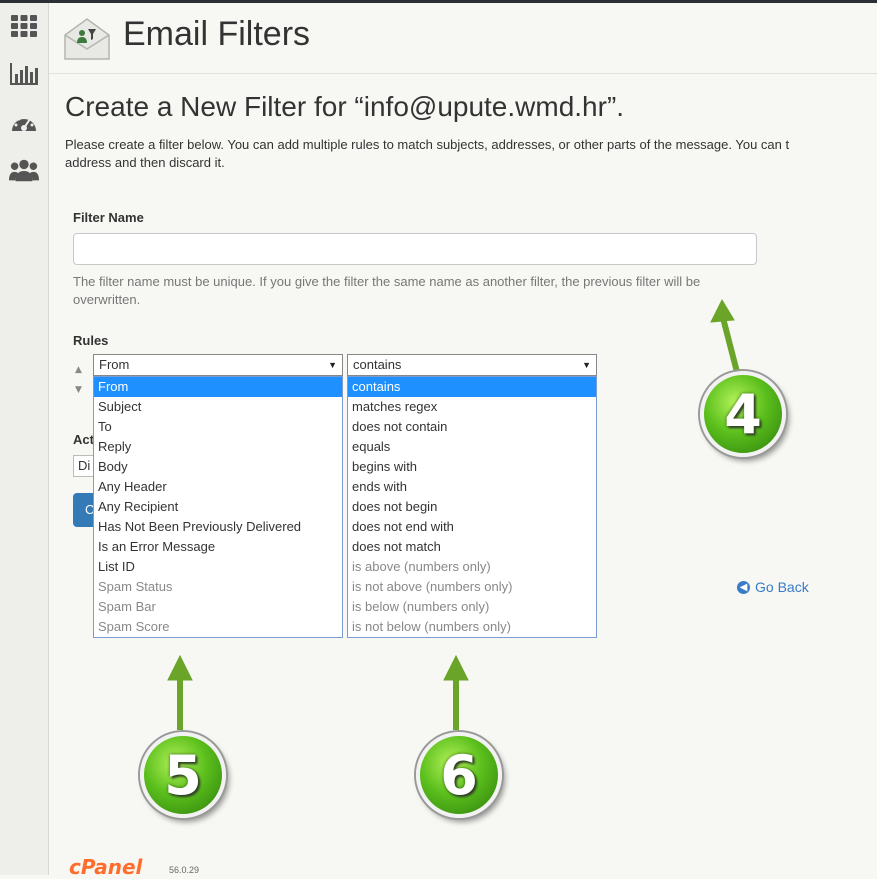 The width and height of the screenshot is (877, 879). I want to click on arrow-4-head, so click(722, 310).